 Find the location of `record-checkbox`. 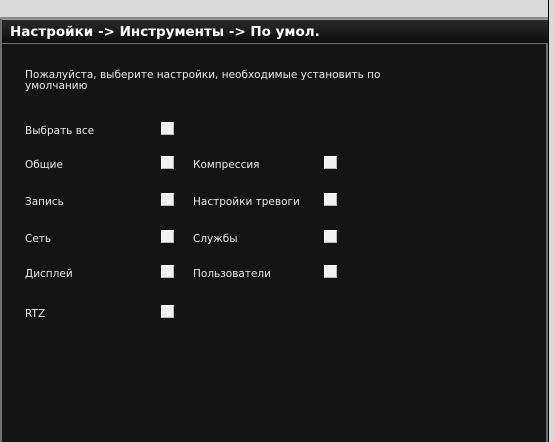

record-checkbox is located at coordinates (167, 199).